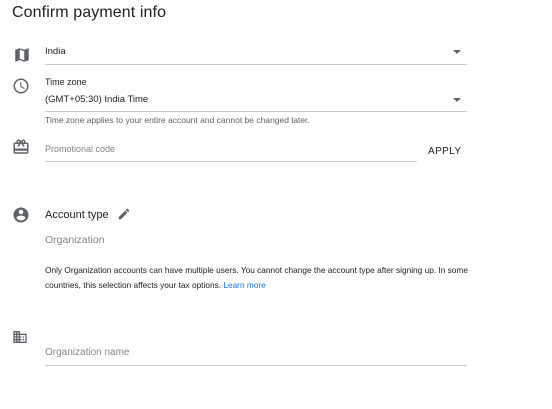 The image size is (552, 409). I want to click on account-type-value: Organization, so click(75, 240).